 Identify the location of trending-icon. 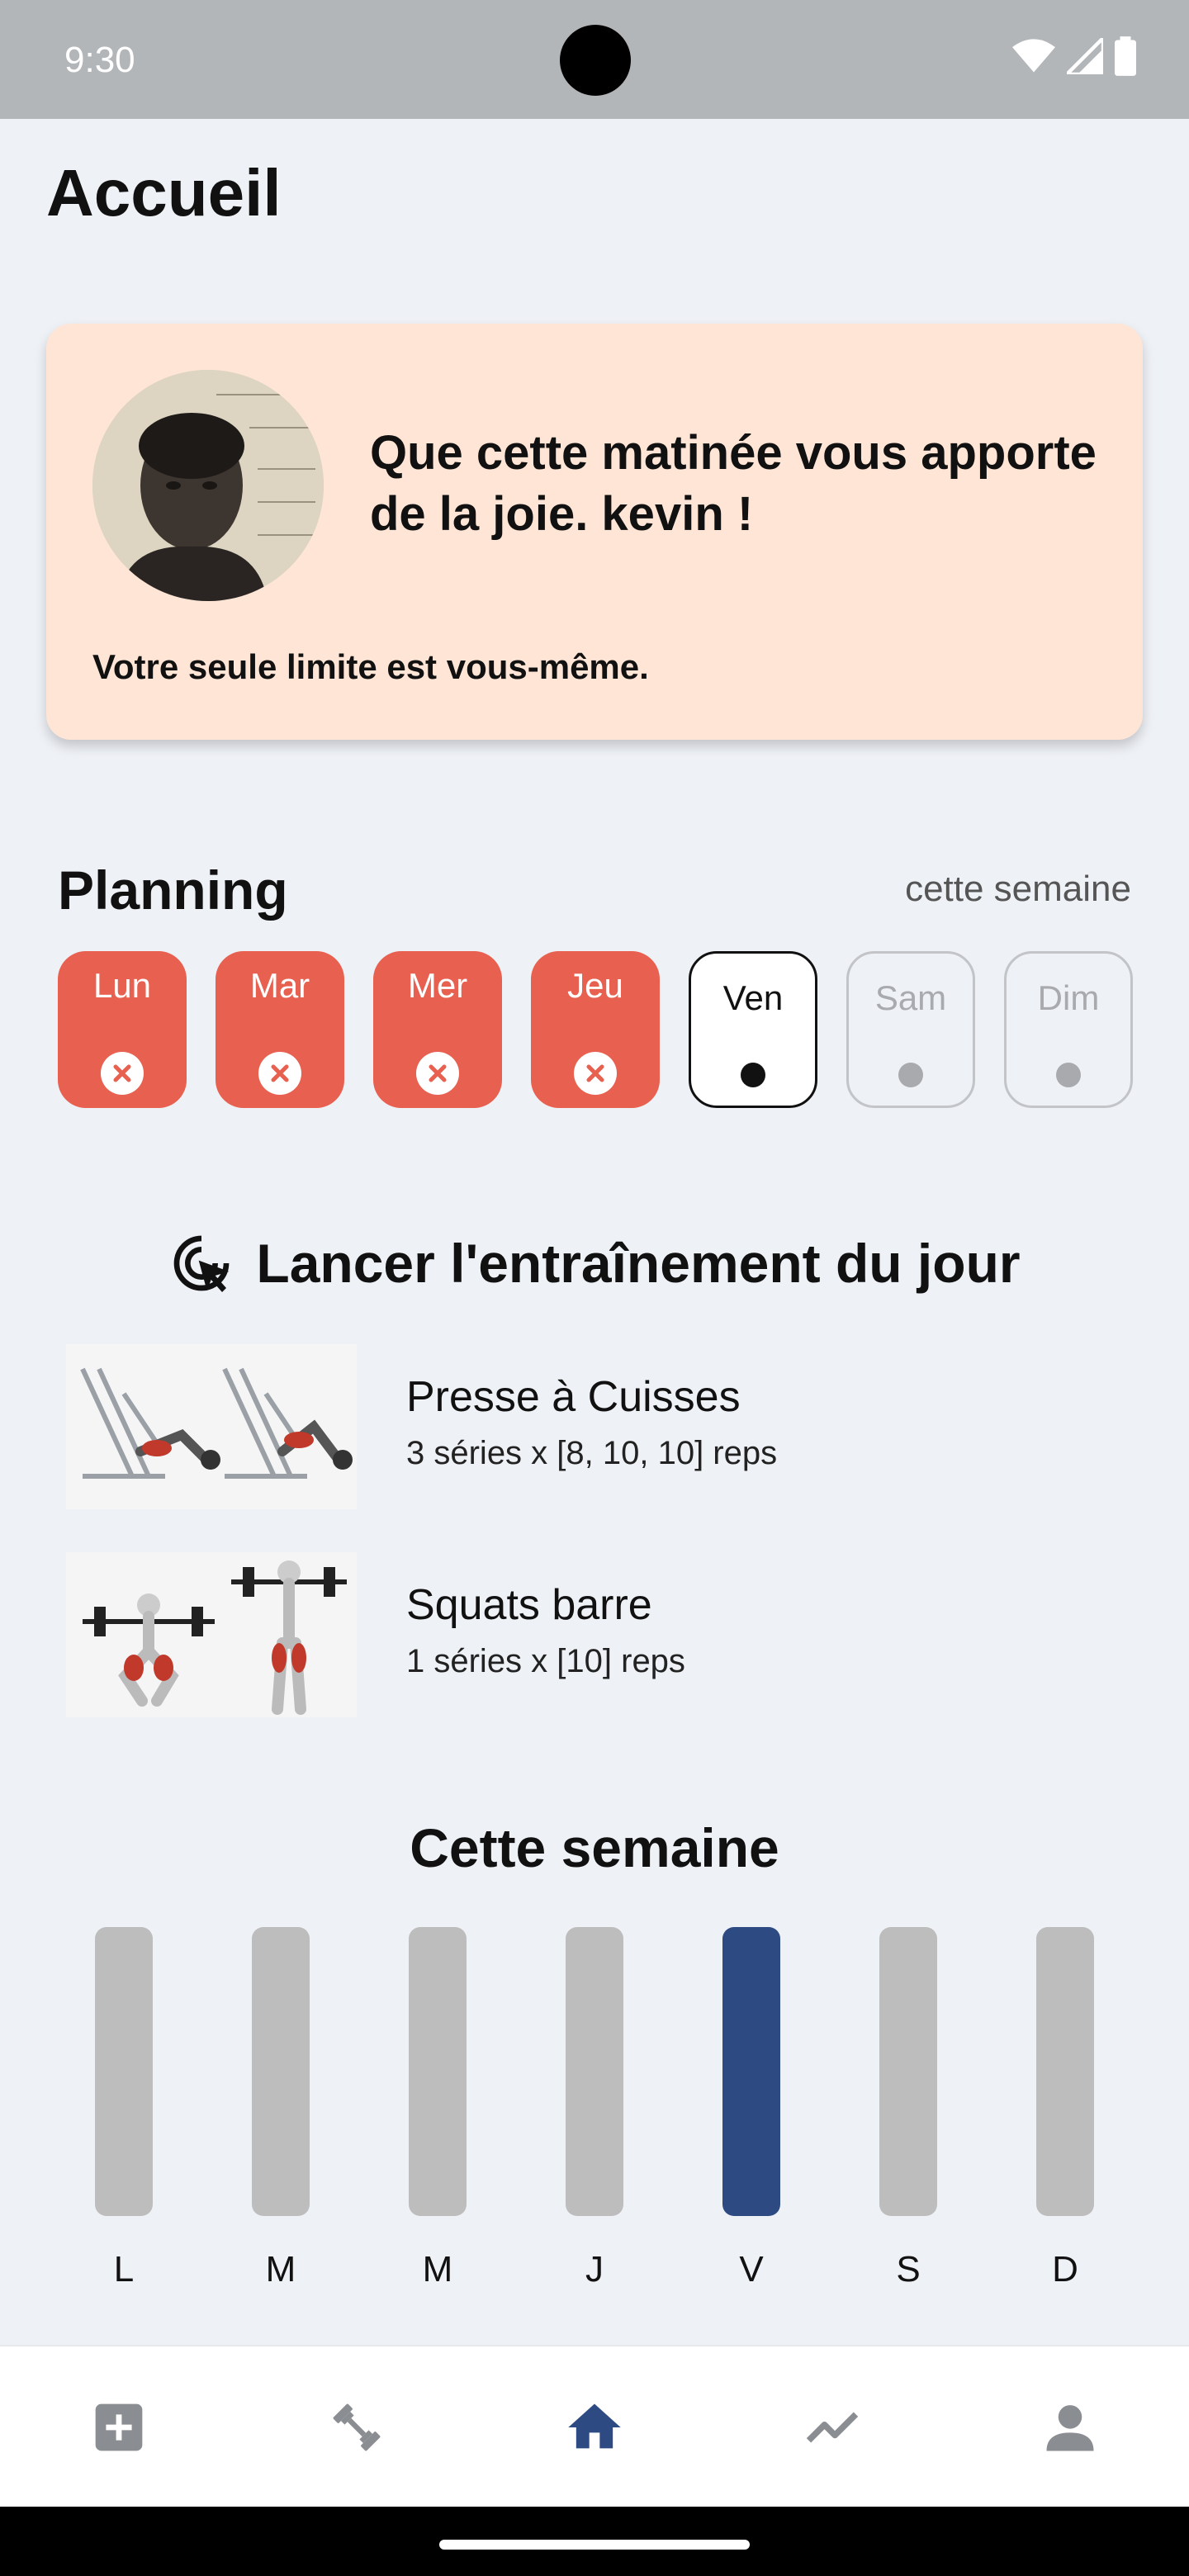
(832, 2427).